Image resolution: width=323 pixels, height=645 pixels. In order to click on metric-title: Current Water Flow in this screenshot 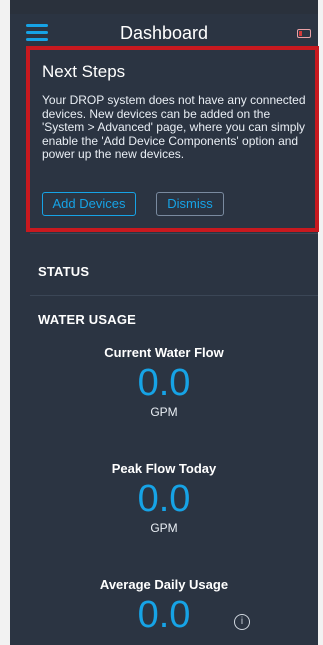, I will do `click(164, 352)`.